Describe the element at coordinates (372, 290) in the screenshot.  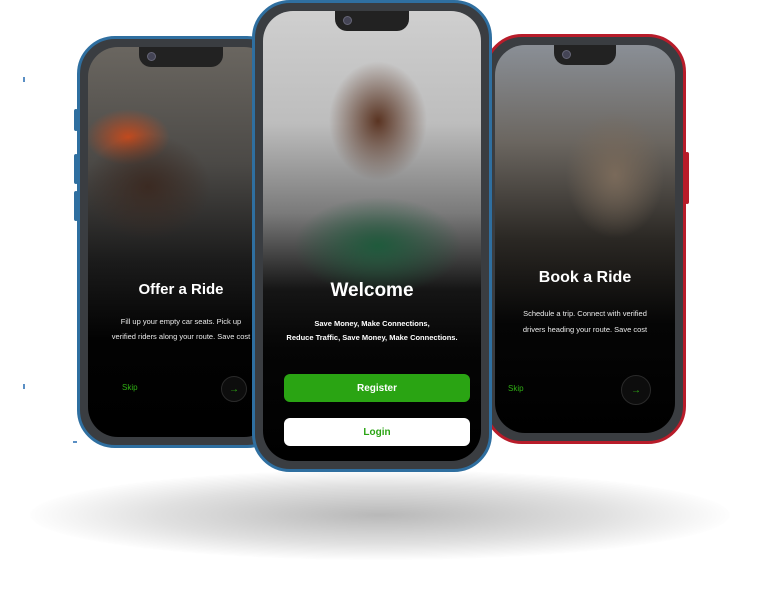
I see `screen-title: Welcome` at that location.